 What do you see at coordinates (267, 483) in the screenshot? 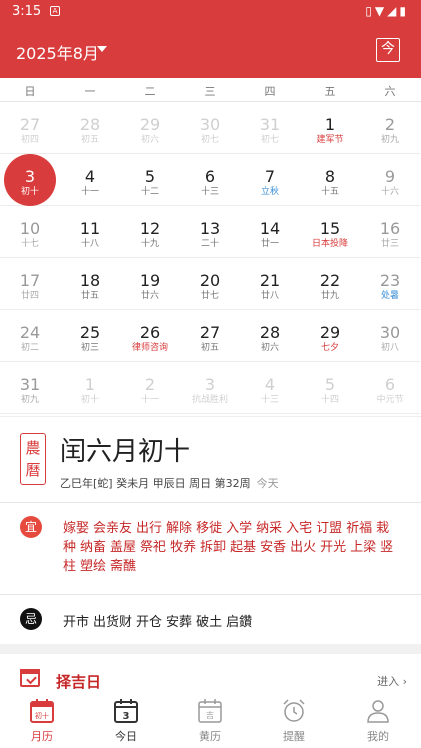
I see `today-label: 今天` at bounding box center [267, 483].